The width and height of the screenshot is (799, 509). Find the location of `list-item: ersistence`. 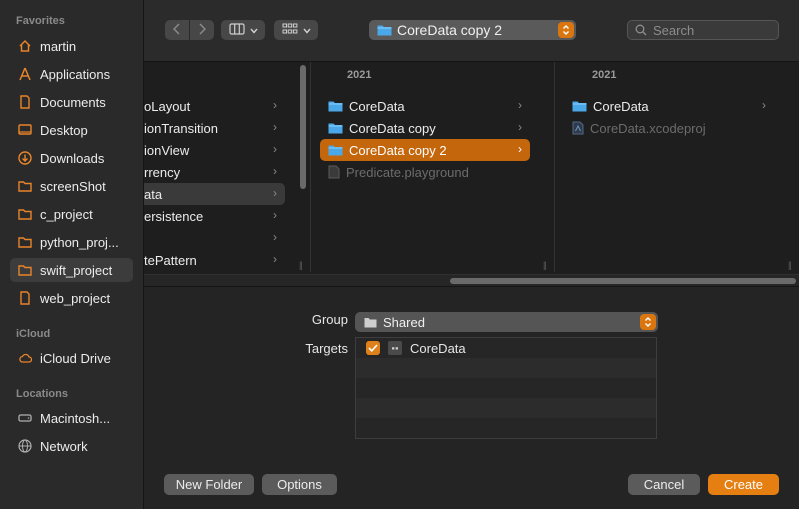

list-item: ersistence is located at coordinates (214, 216).